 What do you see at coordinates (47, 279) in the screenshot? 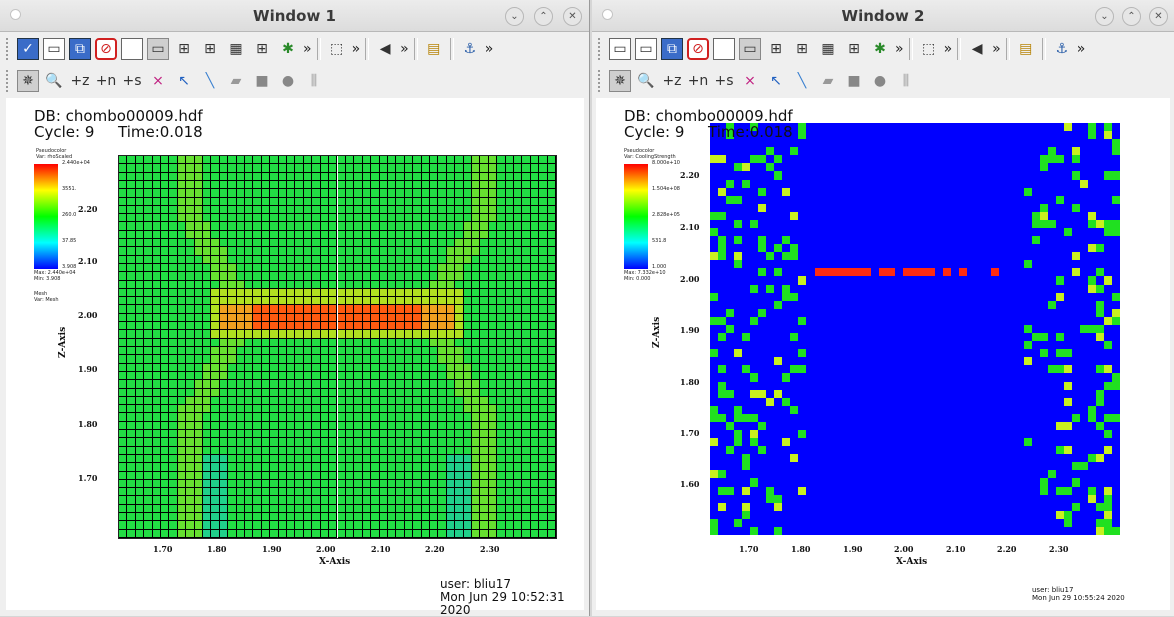
I see `legend-min: Min: 3.908` at bounding box center [47, 279].